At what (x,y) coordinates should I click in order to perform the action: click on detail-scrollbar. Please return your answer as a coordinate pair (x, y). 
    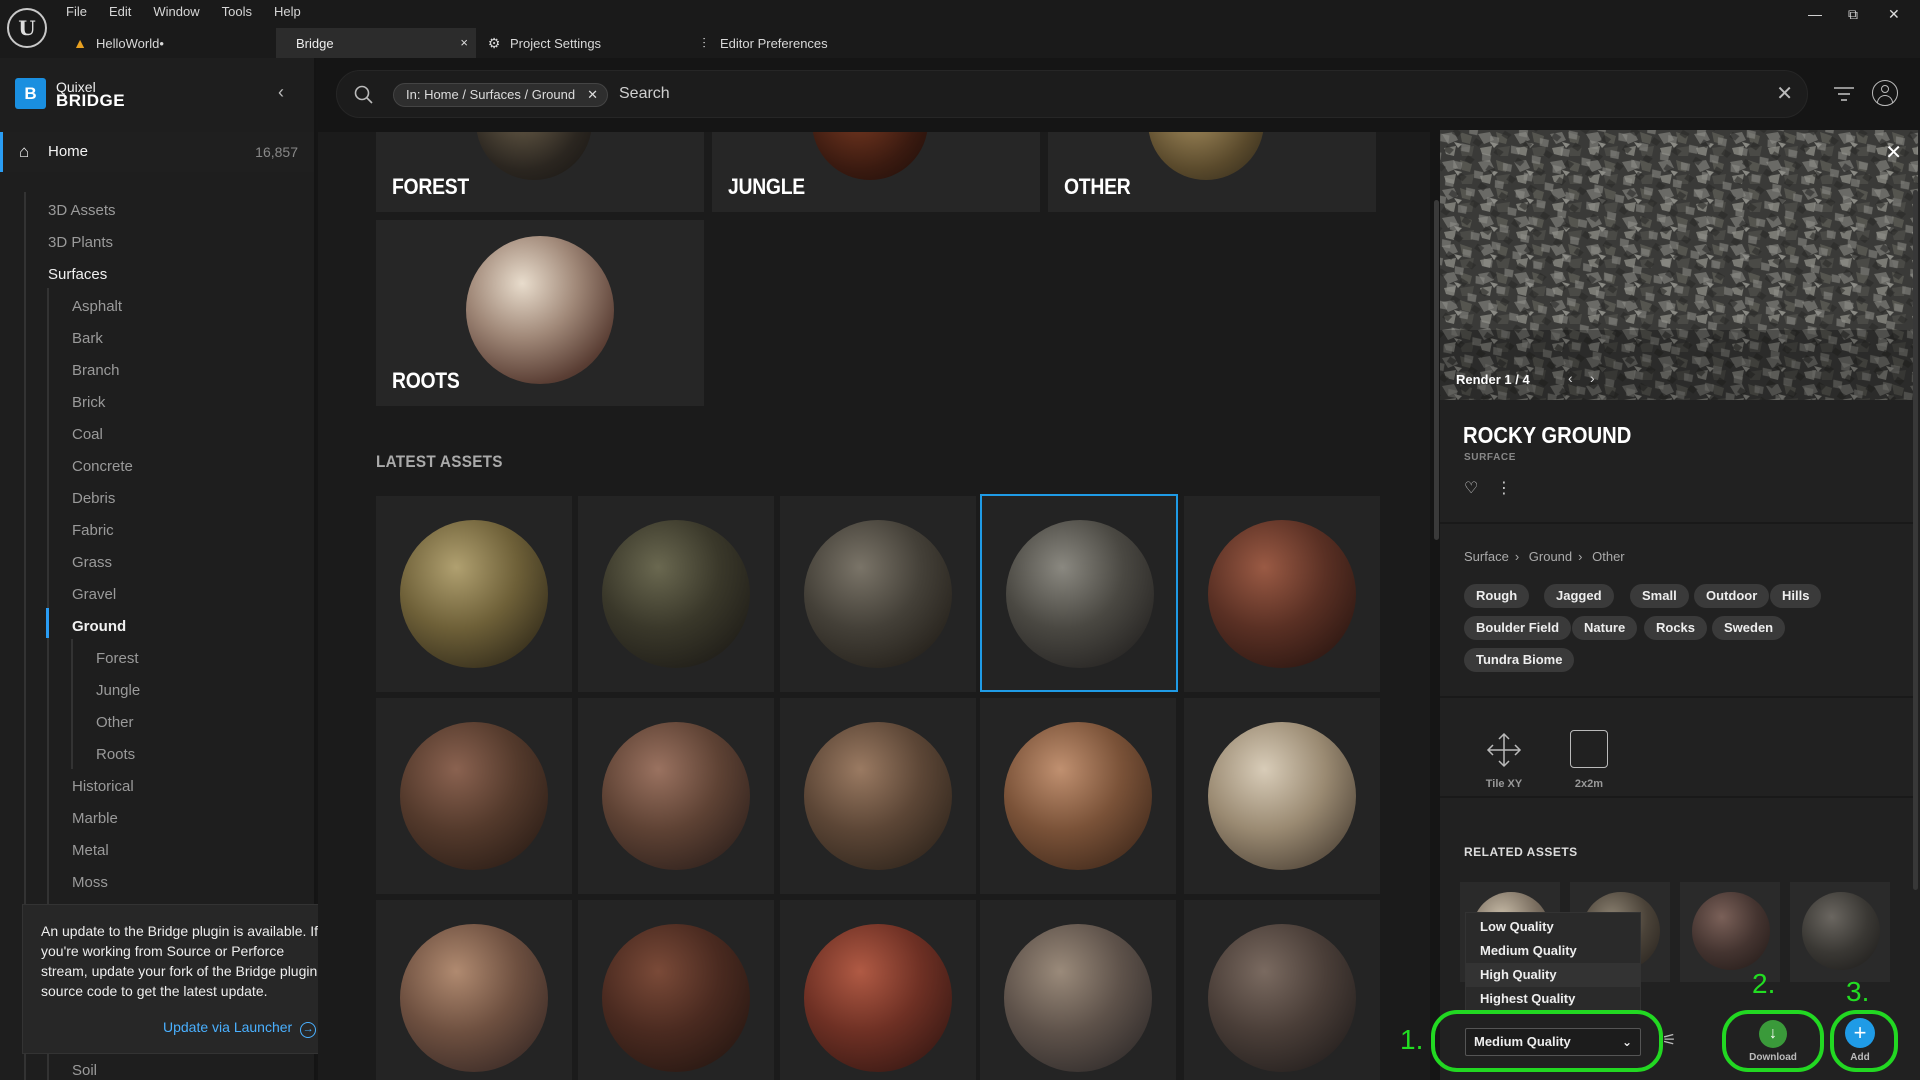
    Looking at the image, I should click on (1915, 540).